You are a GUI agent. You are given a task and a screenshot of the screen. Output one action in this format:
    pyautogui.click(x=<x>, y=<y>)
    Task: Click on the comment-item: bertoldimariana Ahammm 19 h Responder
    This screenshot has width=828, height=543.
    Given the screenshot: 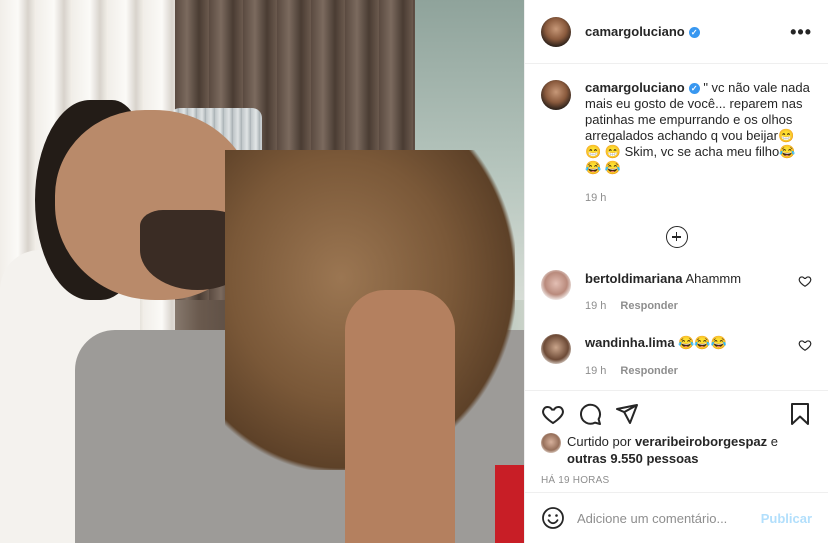 What is the action you would take?
    pyautogui.click(x=676, y=291)
    